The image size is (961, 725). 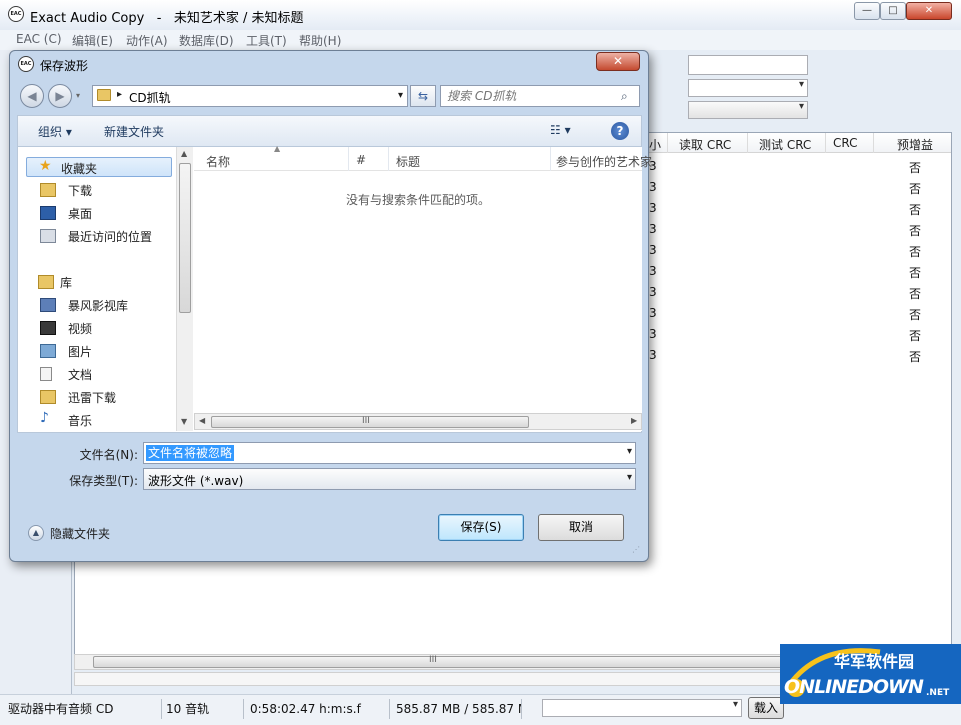 What do you see at coordinates (166, 16) in the screenshot?
I see `window-title: Exact Audio Copy - 未知艺术家 / 未知标题` at bounding box center [166, 16].